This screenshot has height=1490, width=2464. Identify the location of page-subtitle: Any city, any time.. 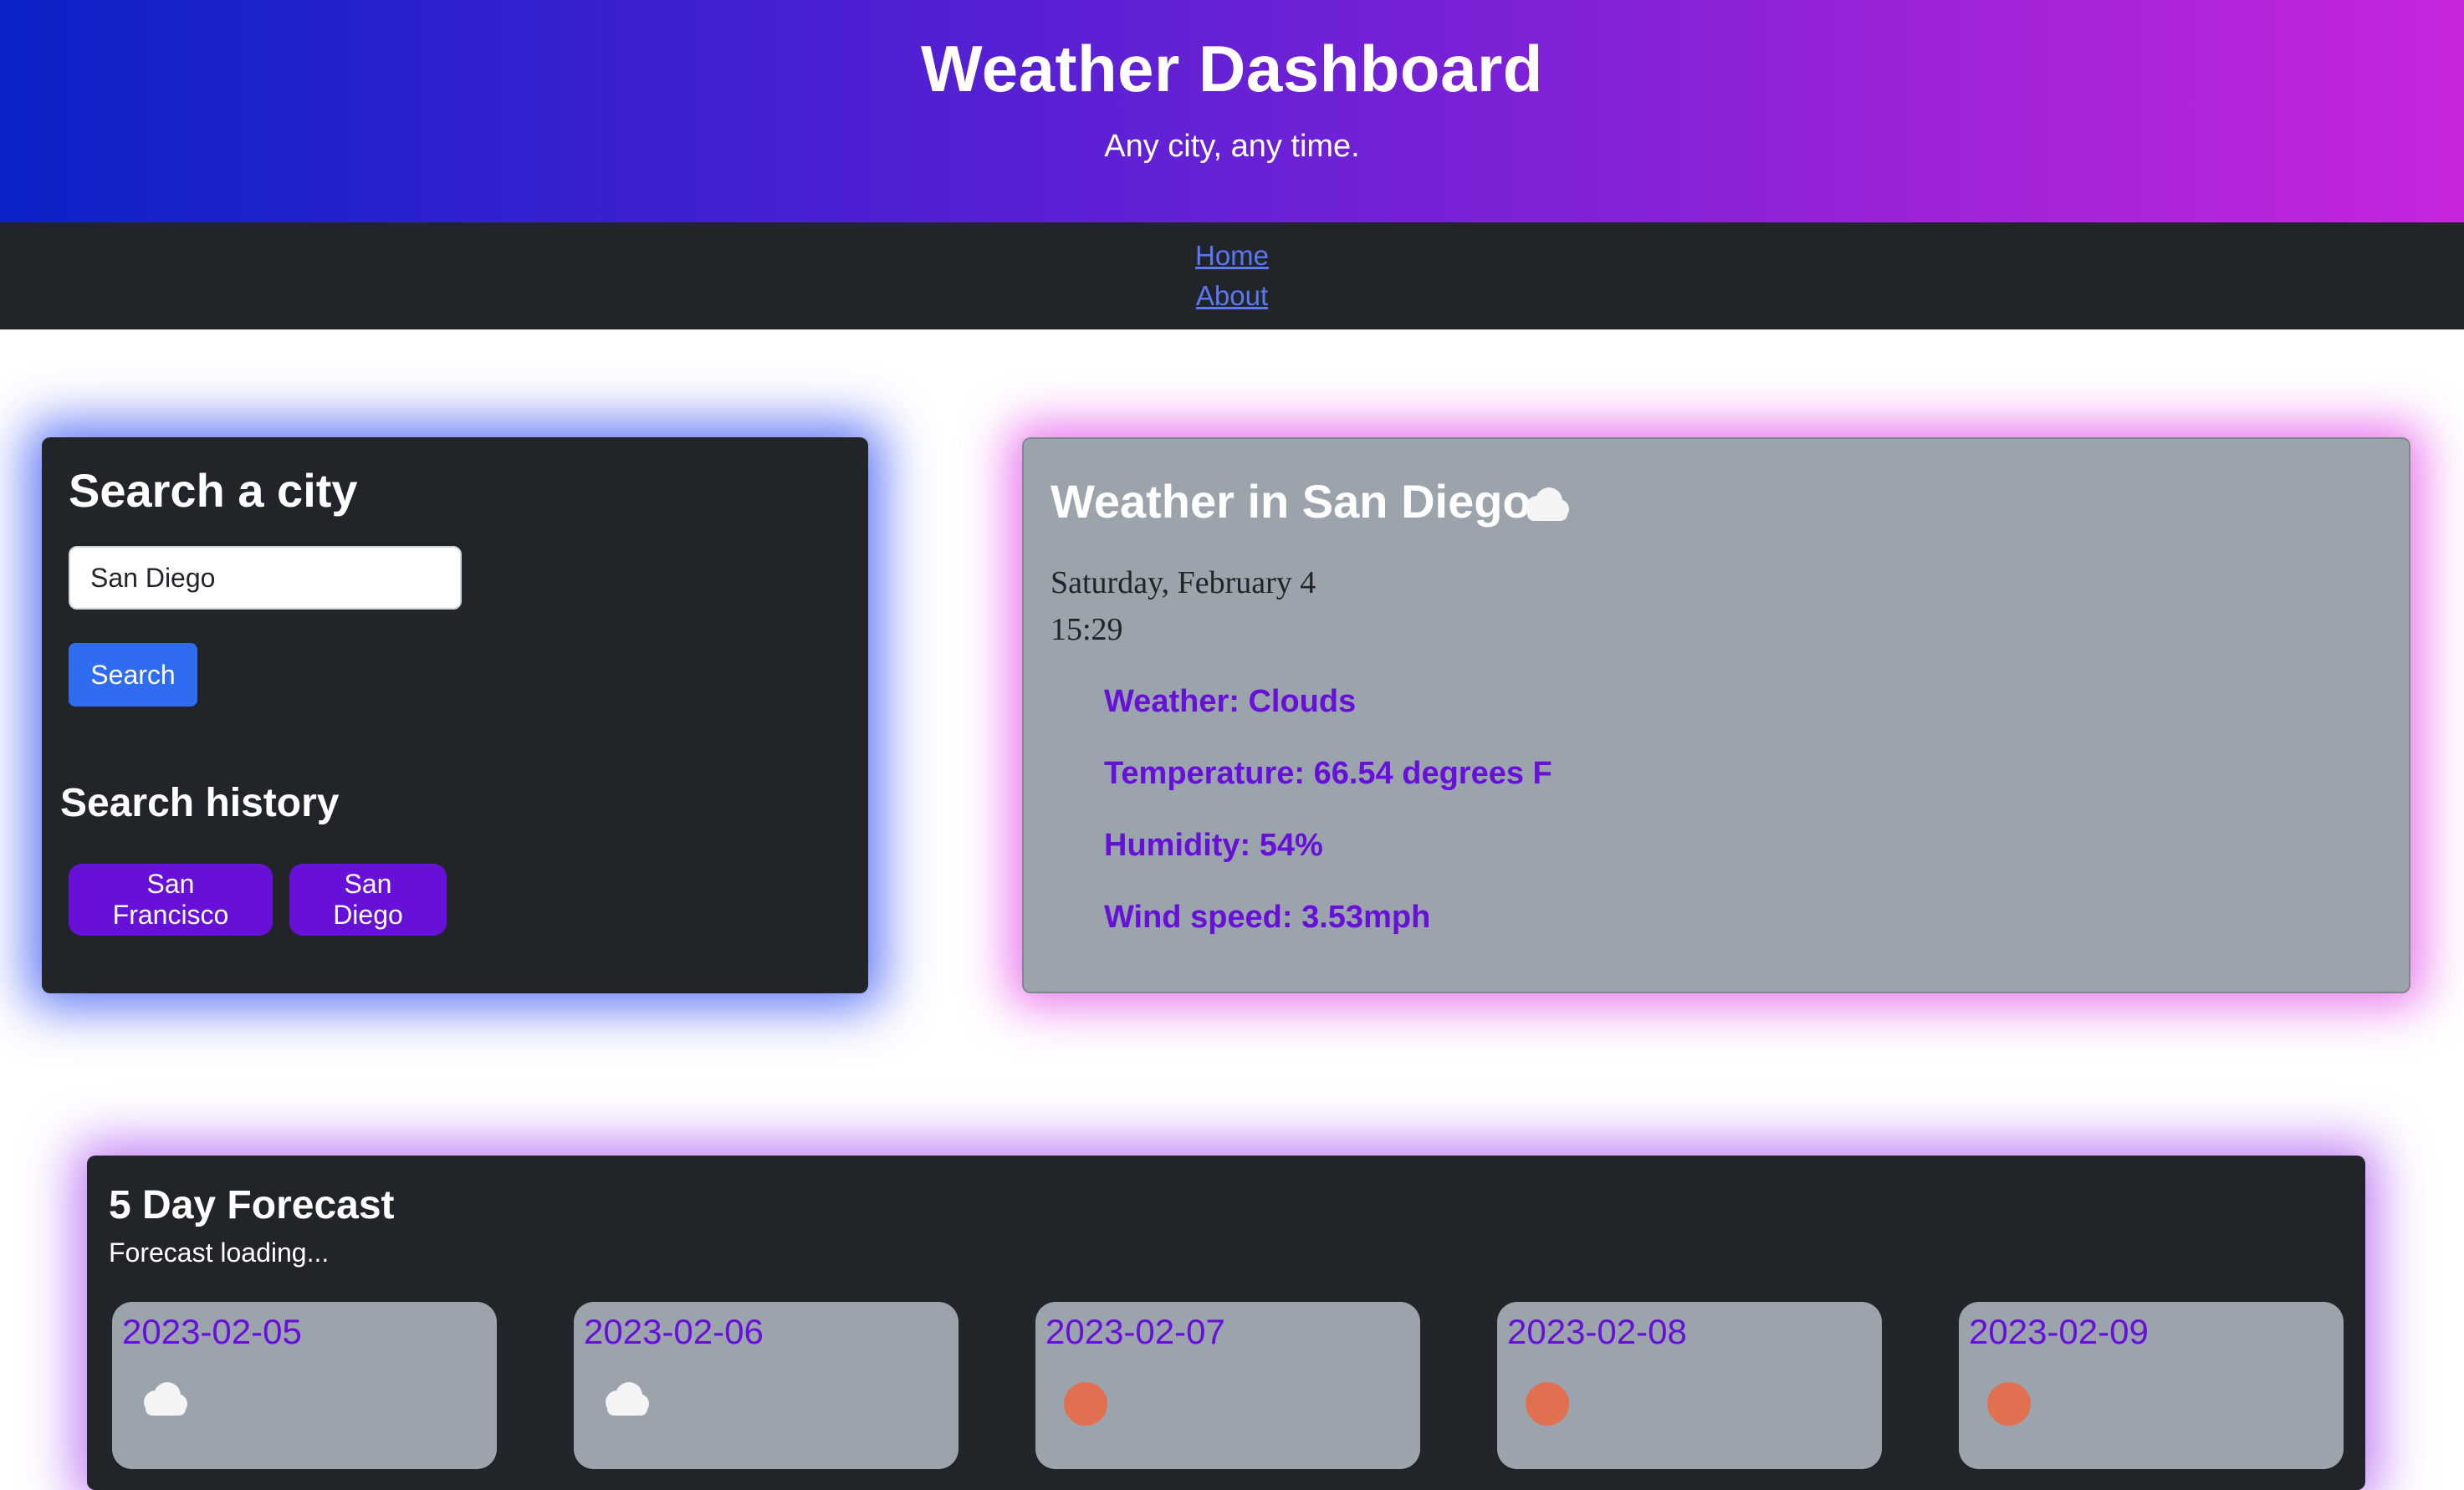
(1232, 146).